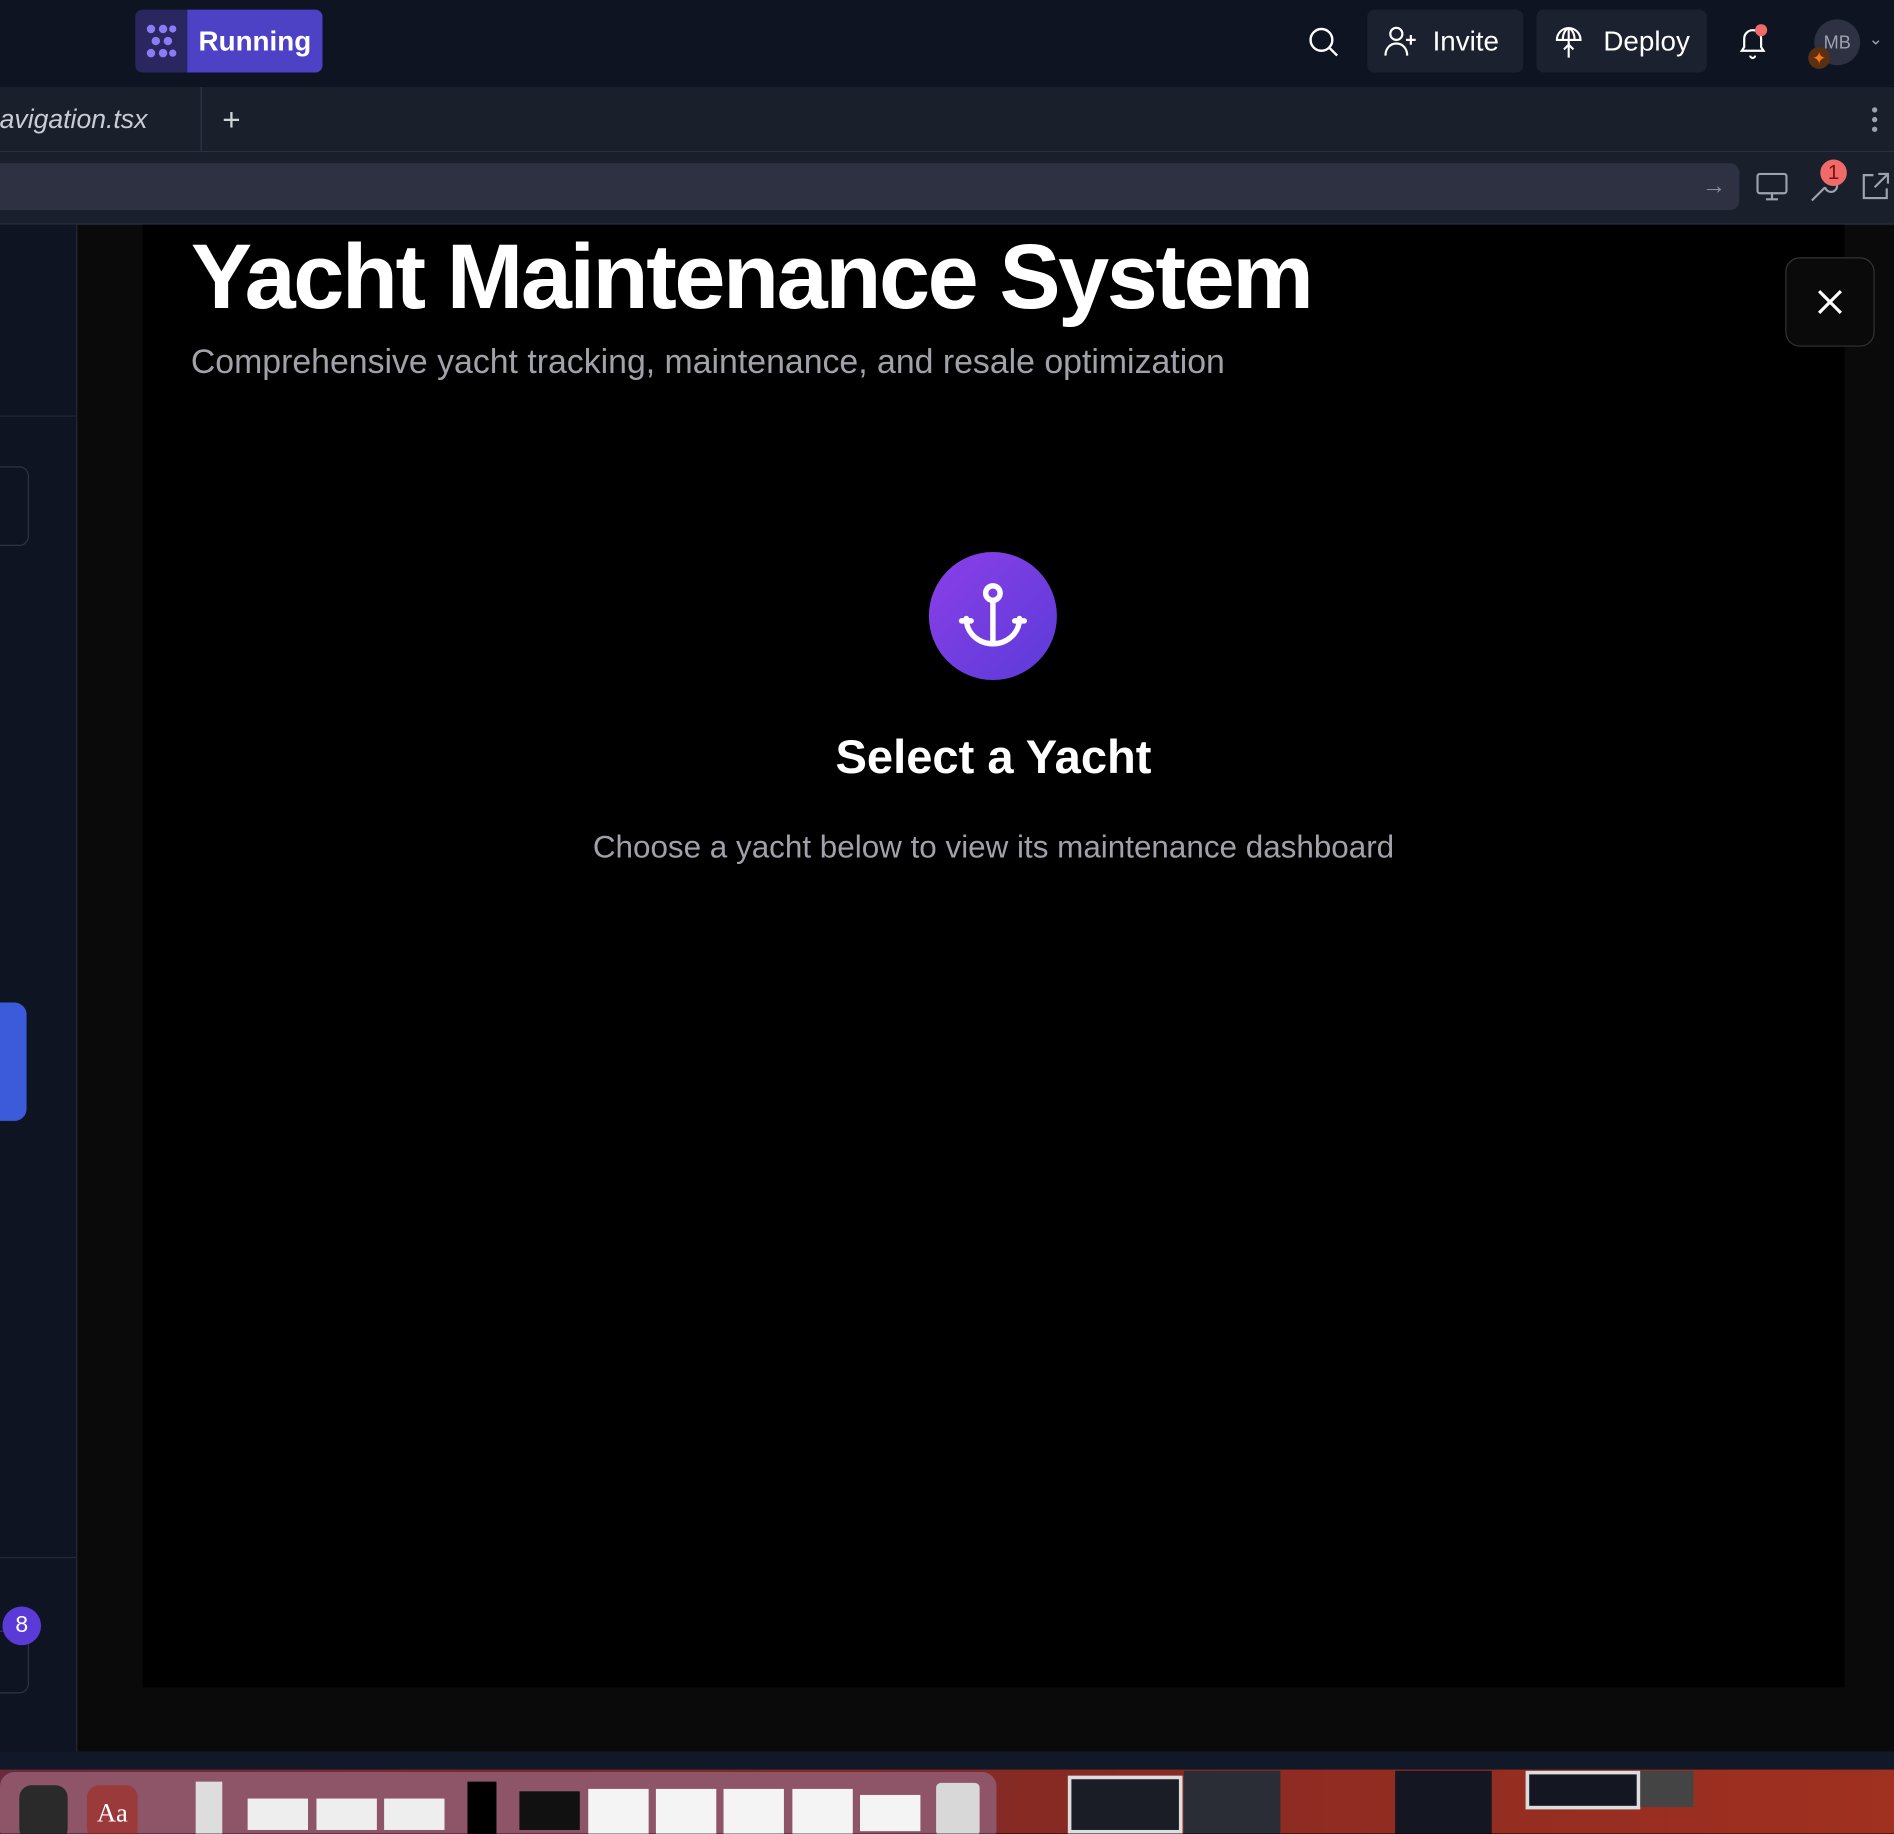 Image resolution: width=1894 pixels, height=1834 pixels. What do you see at coordinates (74, 118) in the screenshot?
I see `tab-label: avigation.tsx` at bounding box center [74, 118].